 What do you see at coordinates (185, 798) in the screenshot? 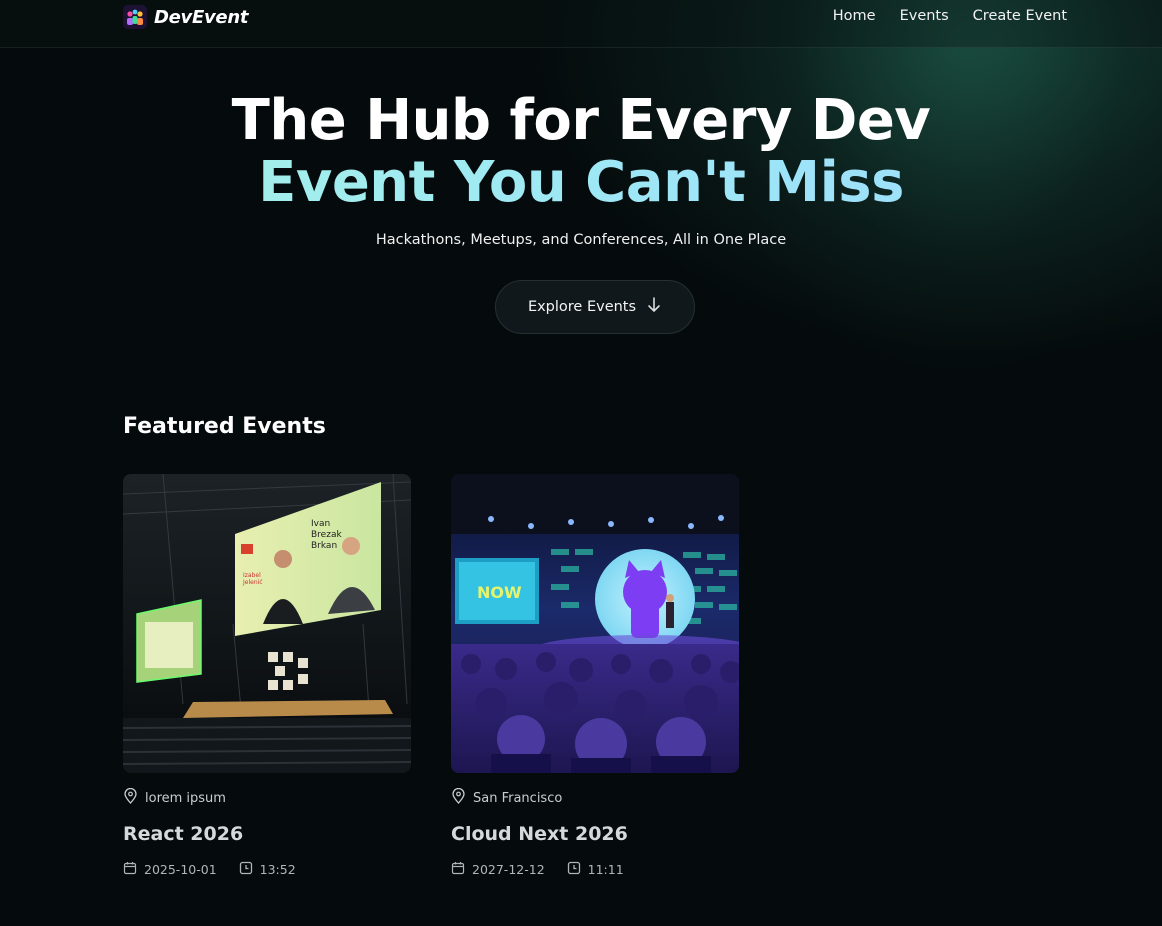
I see `event-location-text: lorem ipsum` at bounding box center [185, 798].